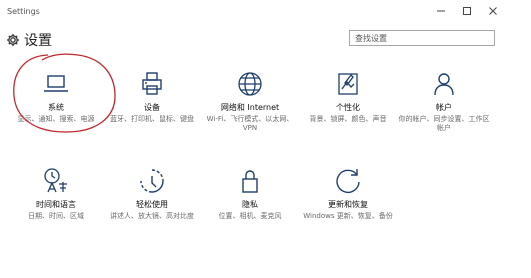 The width and height of the screenshot is (531, 278). Describe the element at coordinates (13, 40) in the screenshot. I see `gear-icon` at that location.